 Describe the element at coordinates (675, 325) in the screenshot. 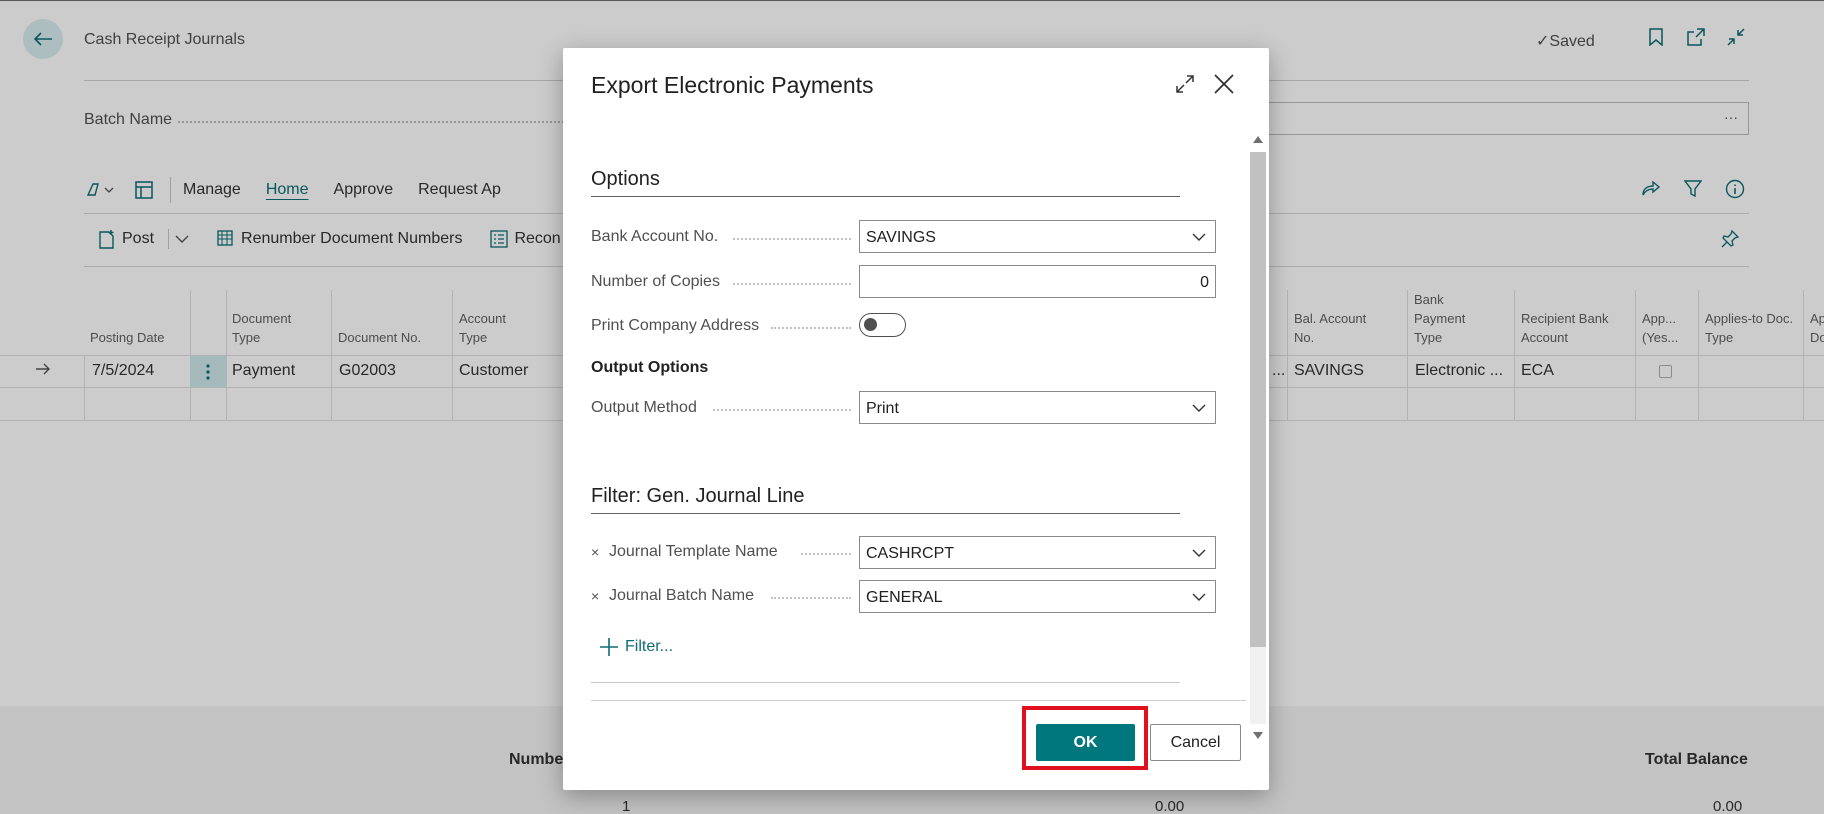

I see `print-company-address-label: Print Company Address` at that location.